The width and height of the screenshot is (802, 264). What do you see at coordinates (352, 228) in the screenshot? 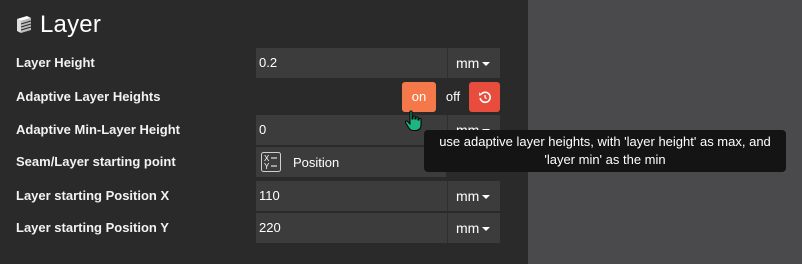
I see `start-position-y-input: 220` at bounding box center [352, 228].